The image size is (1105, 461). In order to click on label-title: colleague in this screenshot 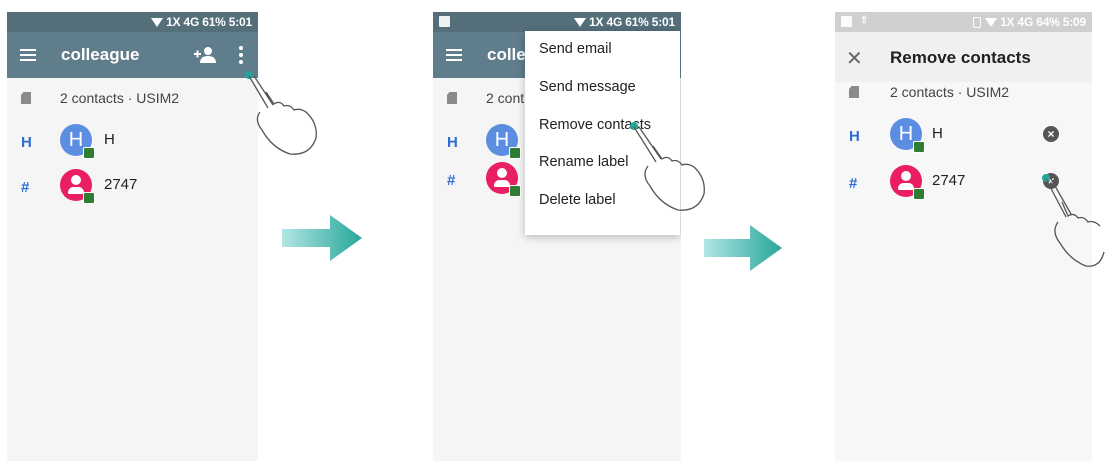, I will do `click(100, 54)`.